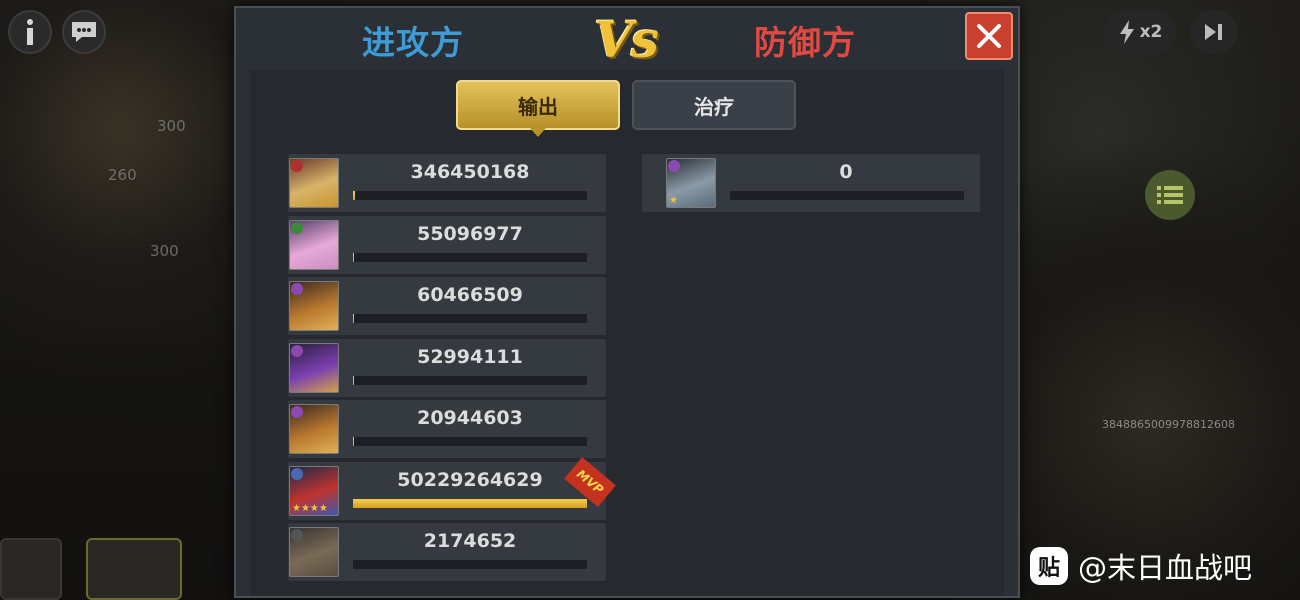 Image resolution: width=1300 pixels, height=600 pixels. Describe the element at coordinates (314, 552) in the screenshot. I see `vehicle-tank-avatar` at that location.